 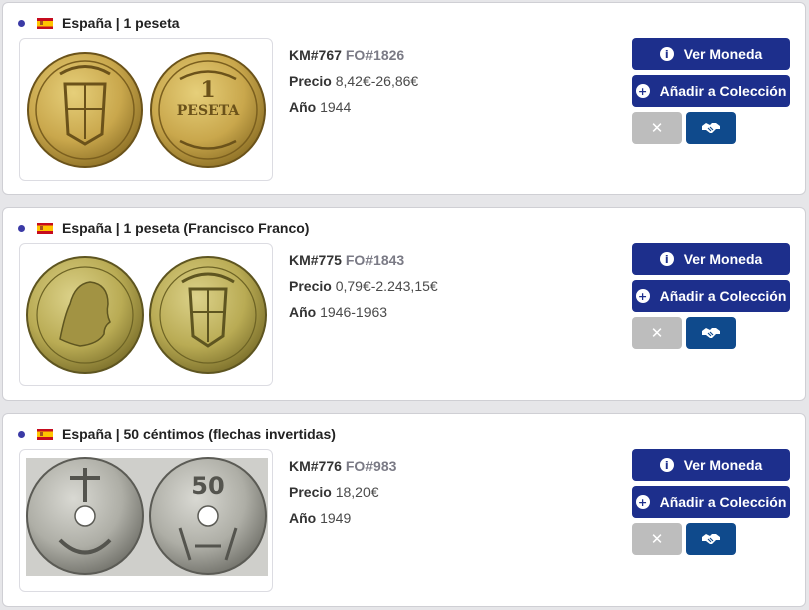 What do you see at coordinates (371, 466) in the screenshot?
I see `fo-number: FO#983` at bounding box center [371, 466].